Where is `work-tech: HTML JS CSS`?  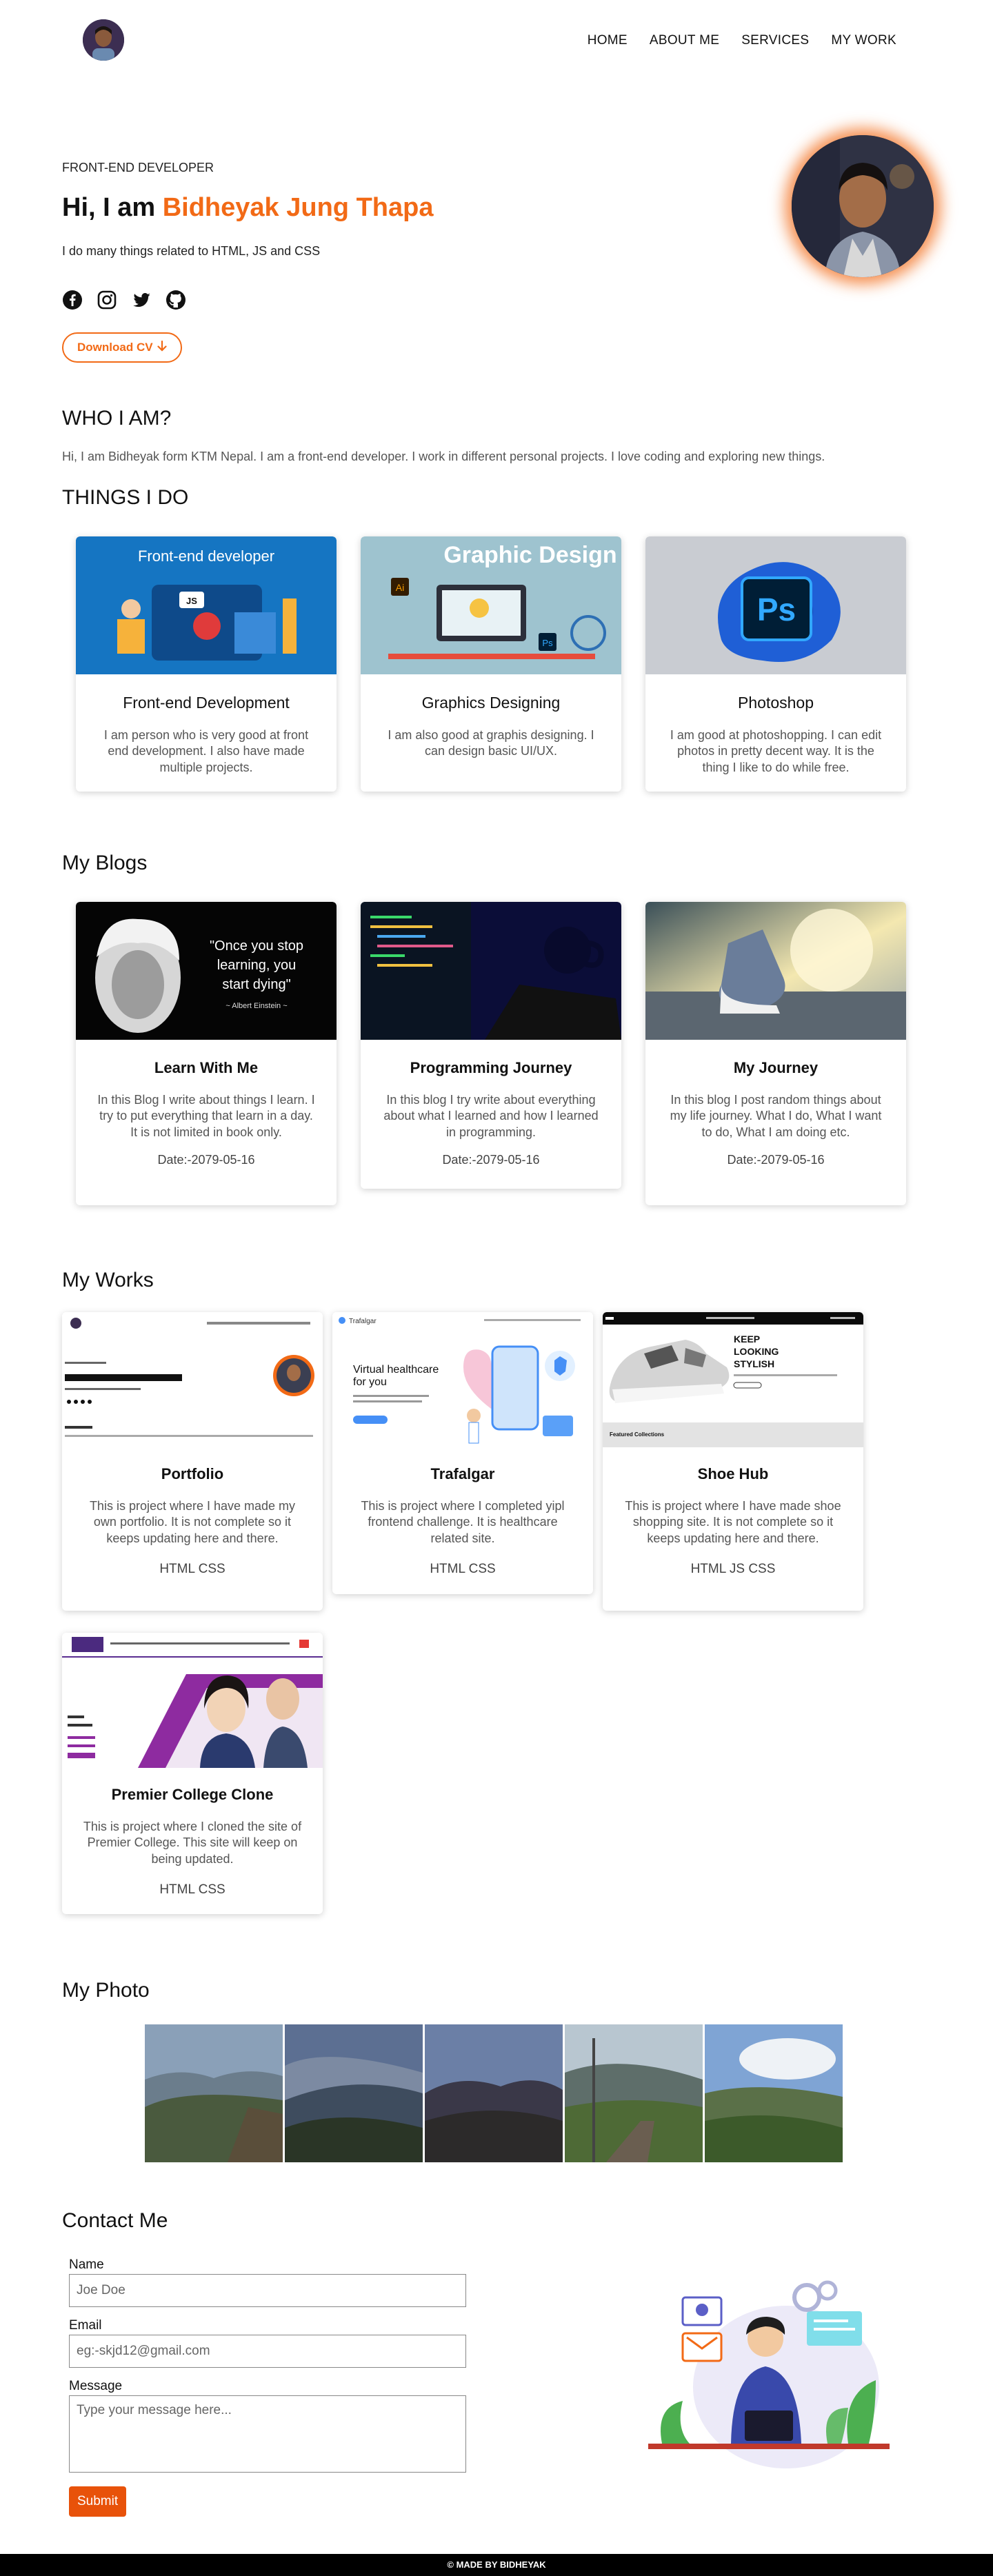
work-tech: HTML JS CSS is located at coordinates (733, 1569).